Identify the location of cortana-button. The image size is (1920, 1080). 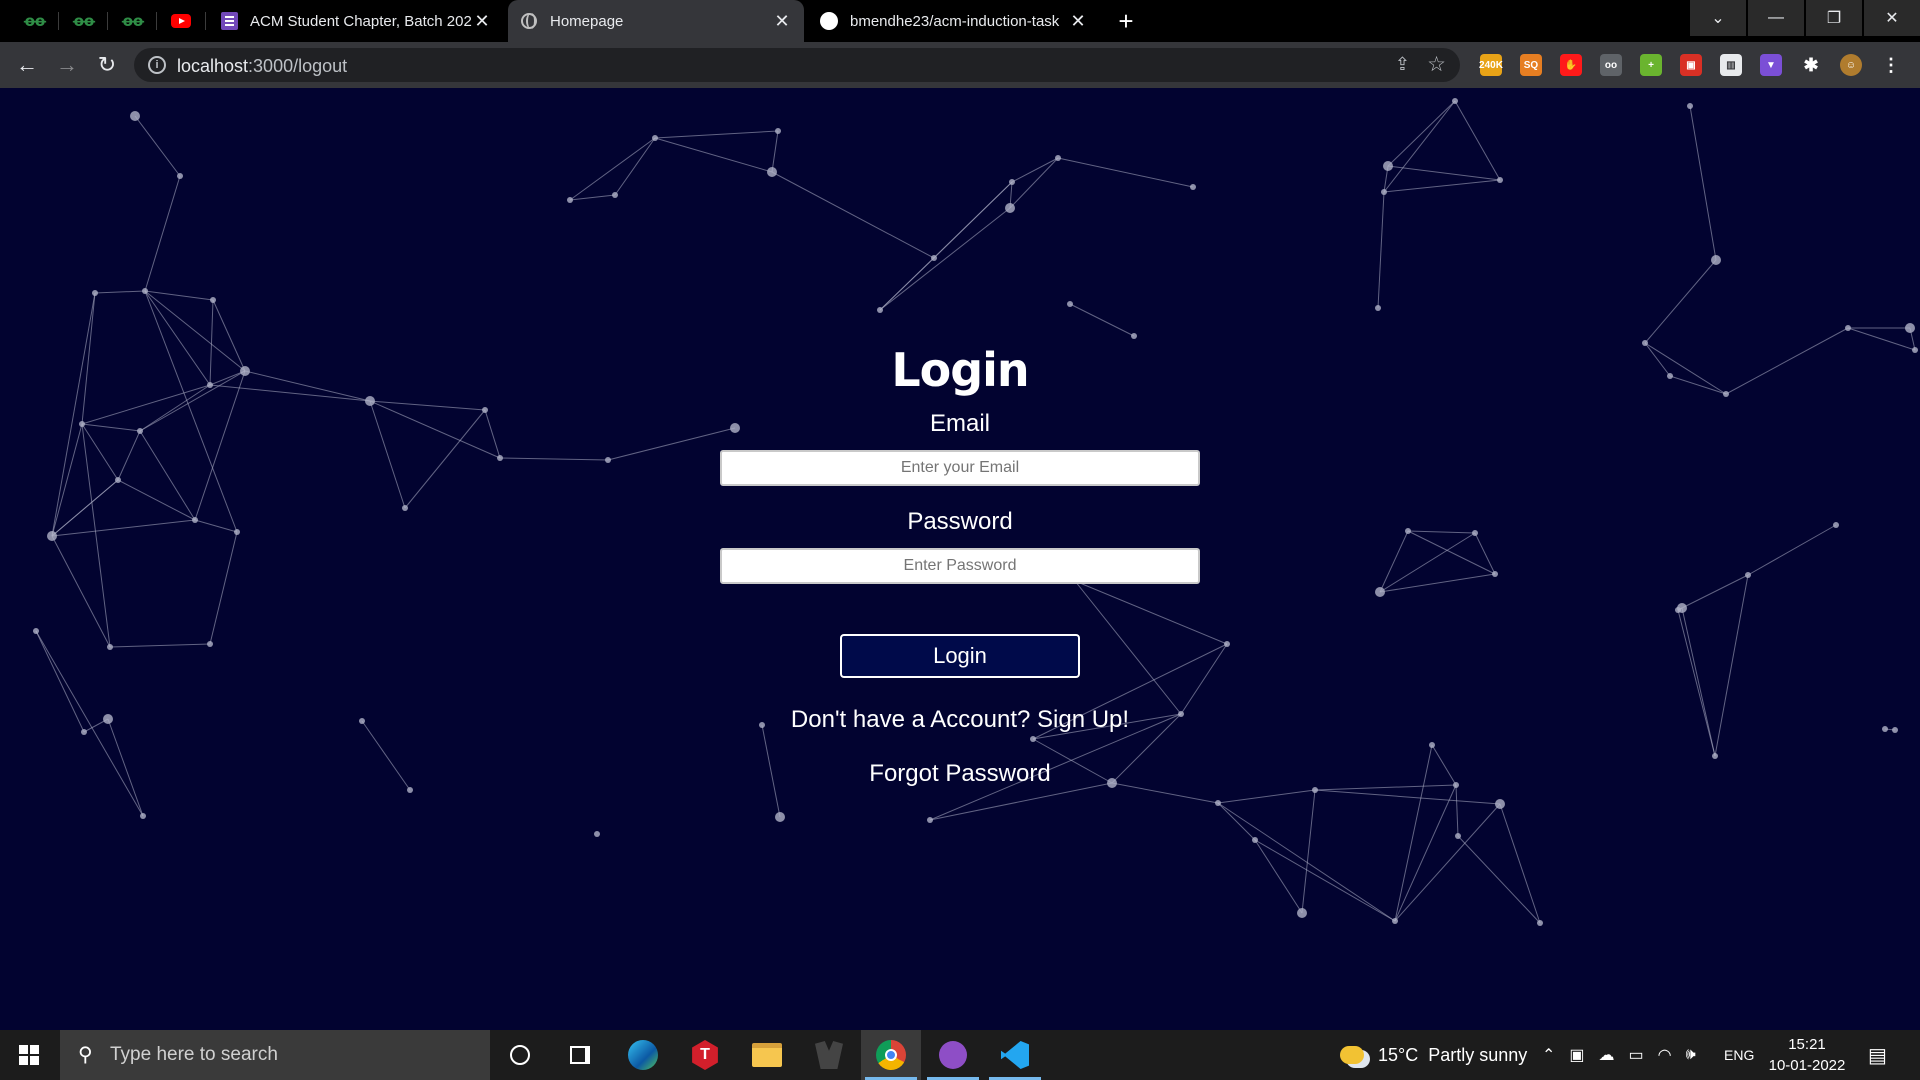
(520, 1055).